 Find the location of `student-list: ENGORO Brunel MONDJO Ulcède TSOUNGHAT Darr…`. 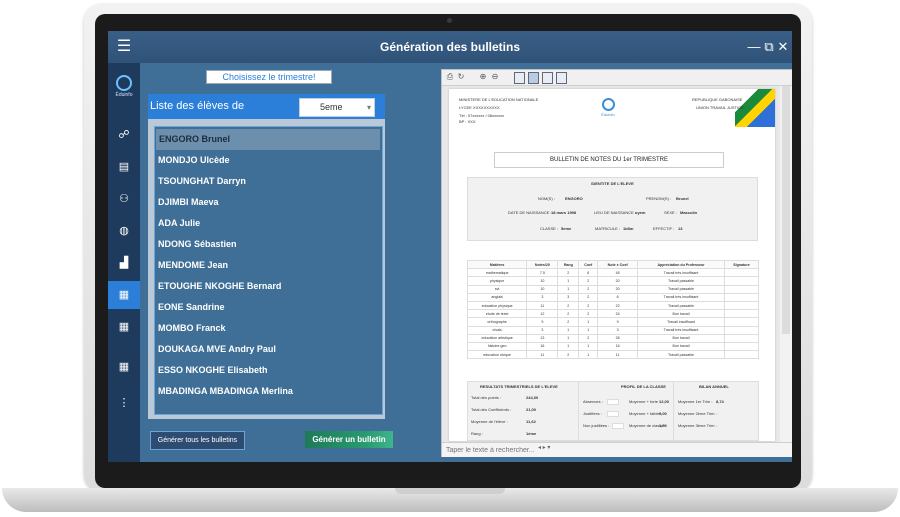

student-list: ENGORO Brunel MONDJO Ulcède TSOUNGHAT Darr… is located at coordinates (268, 270).